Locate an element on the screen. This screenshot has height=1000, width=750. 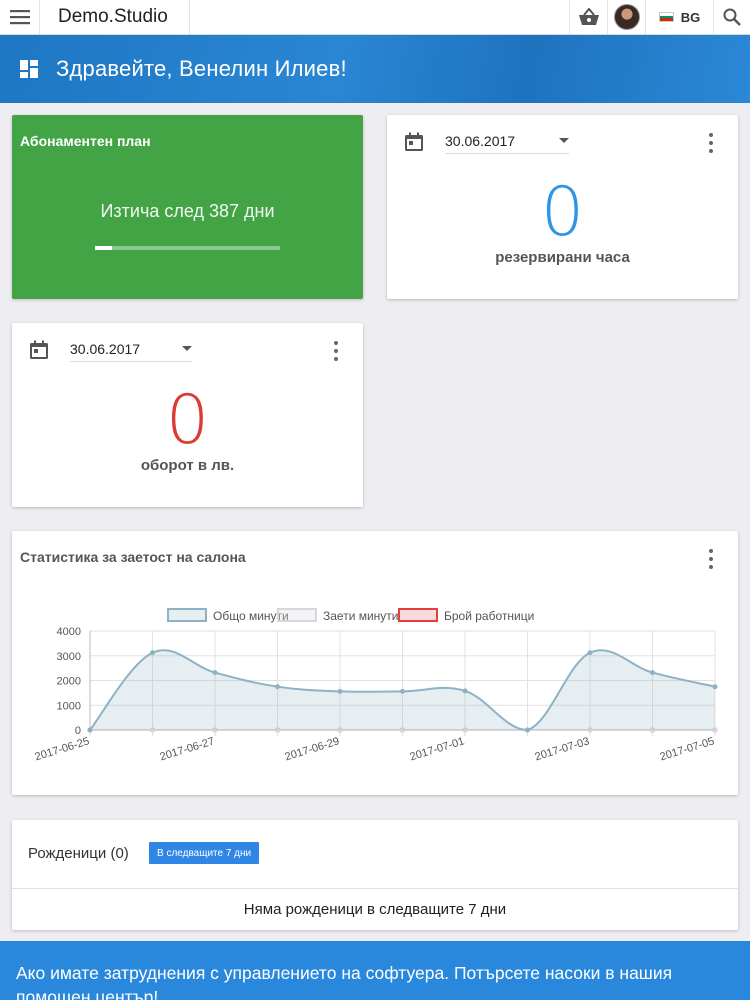
legend-label: Брой работници is located at coordinates (489, 616).